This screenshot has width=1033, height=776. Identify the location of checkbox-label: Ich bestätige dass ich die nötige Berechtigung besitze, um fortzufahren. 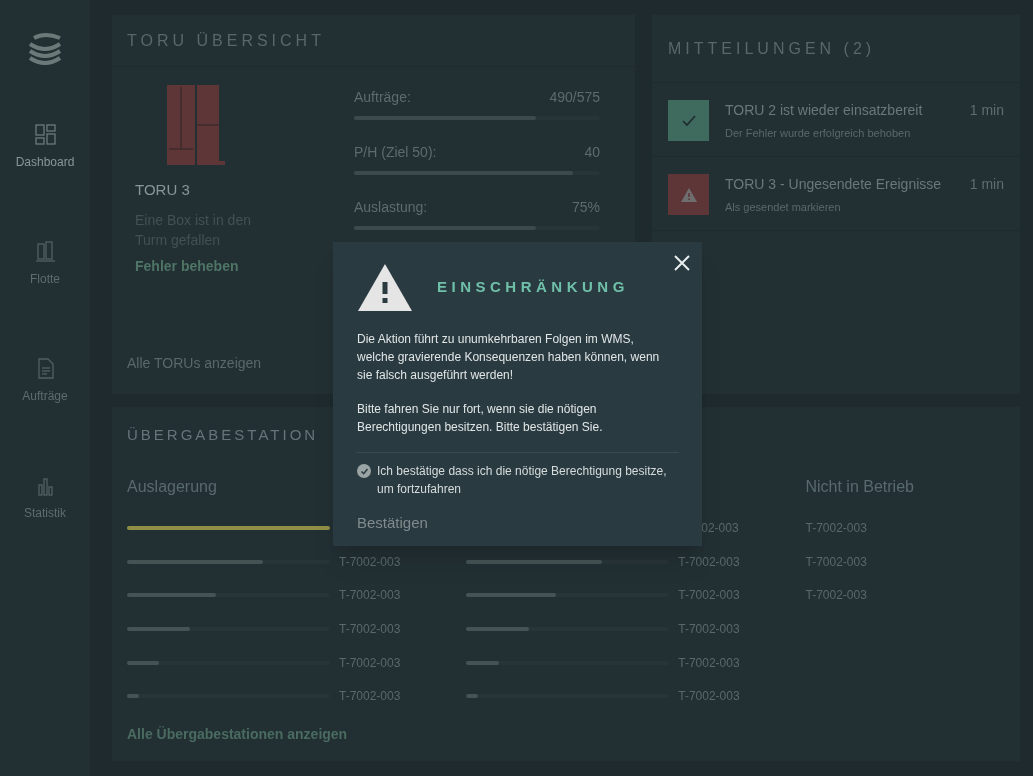
(522, 480).